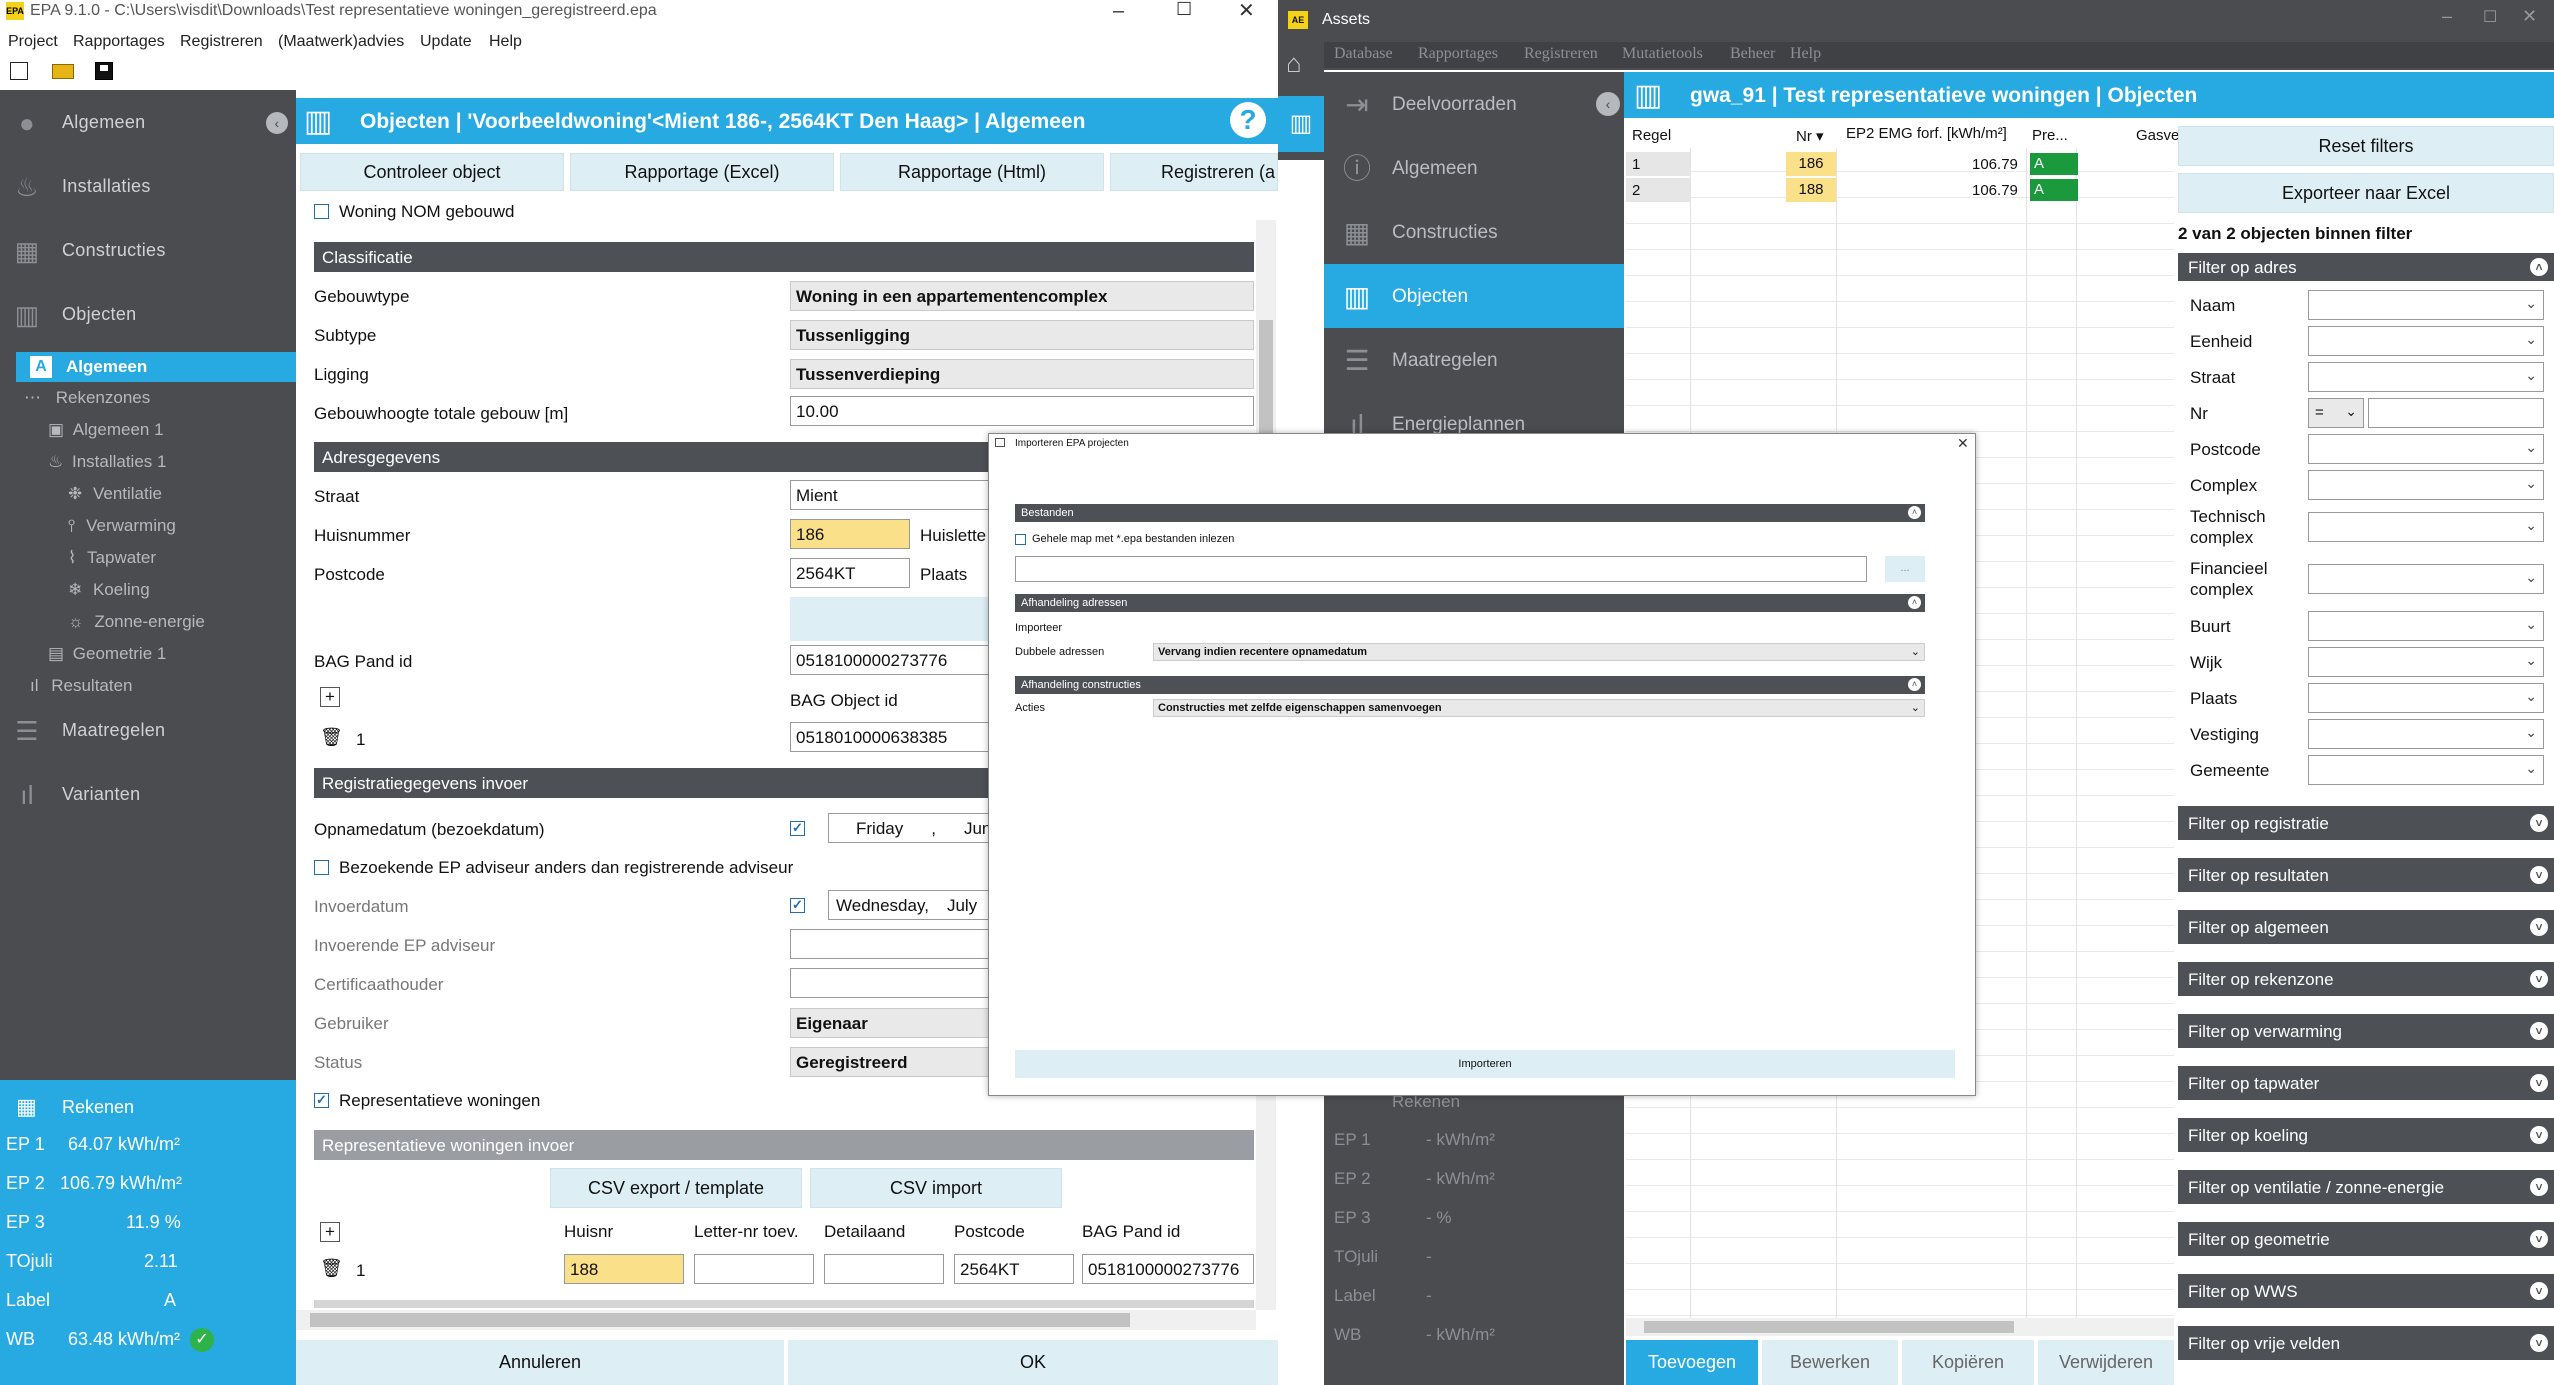  What do you see at coordinates (2366, 267) in the screenshot?
I see `filter-adres-header: Filter op adres ˄` at bounding box center [2366, 267].